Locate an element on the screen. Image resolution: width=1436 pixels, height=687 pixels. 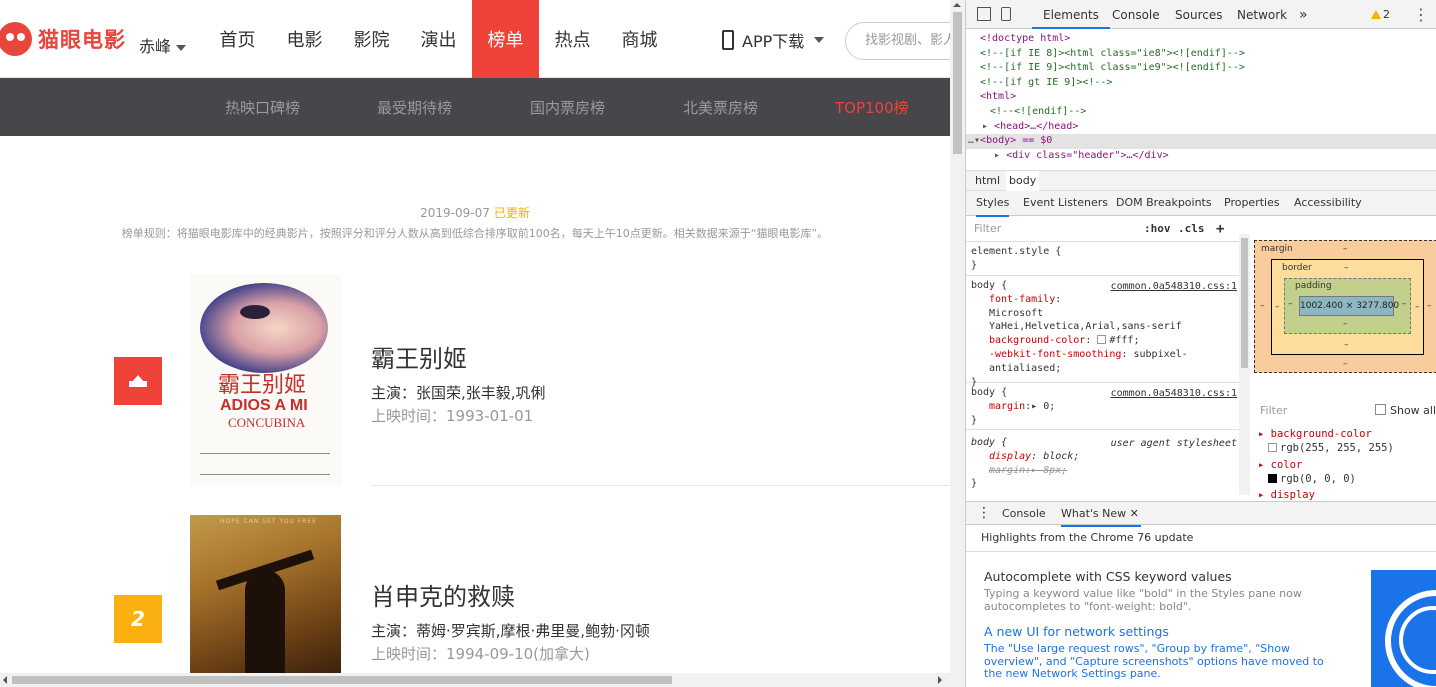
css-property: font-family is located at coordinates (1022, 299).